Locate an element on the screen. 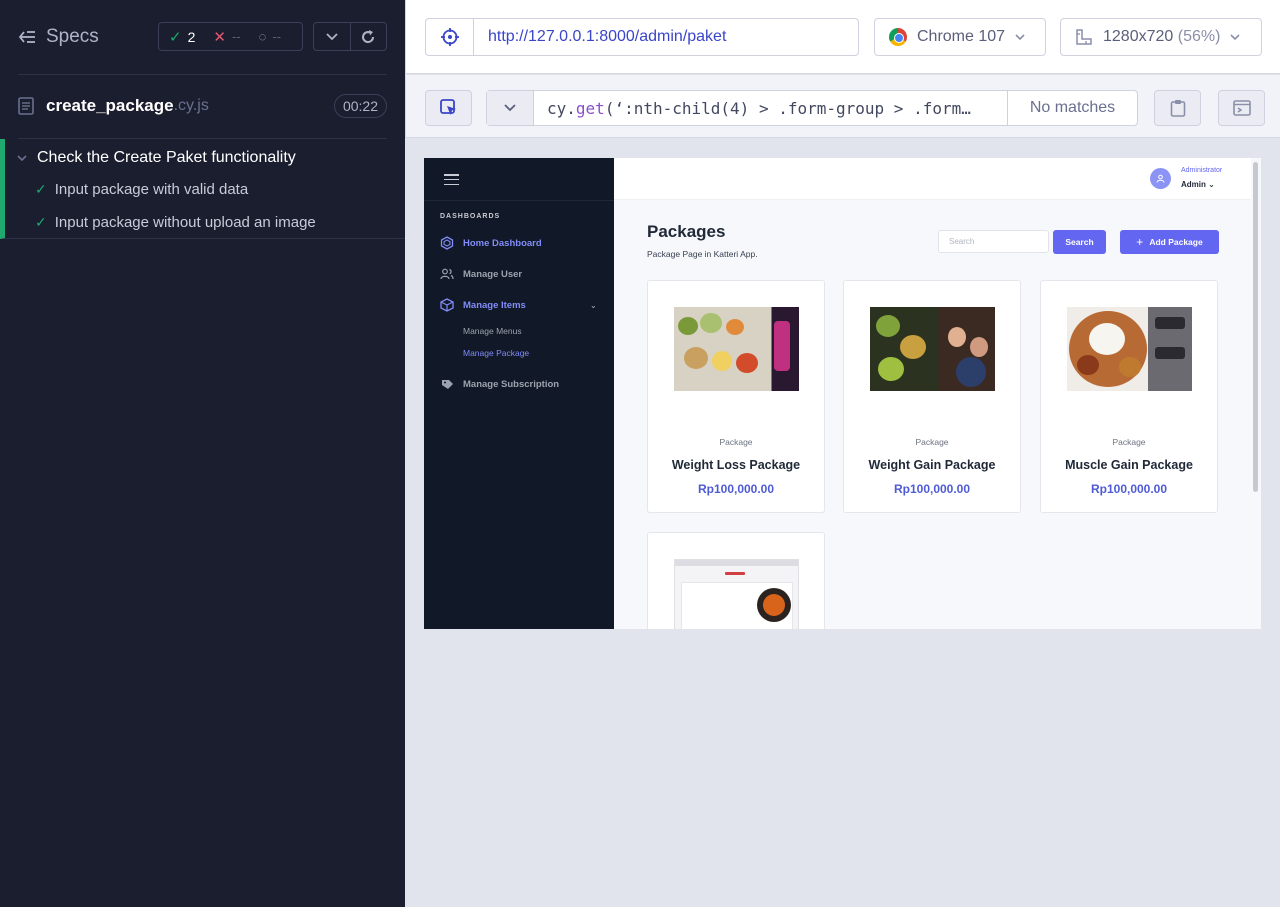 The height and width of the screenshot is (907, 1280). expand-toggle-button is located at coordinates (332, 36).